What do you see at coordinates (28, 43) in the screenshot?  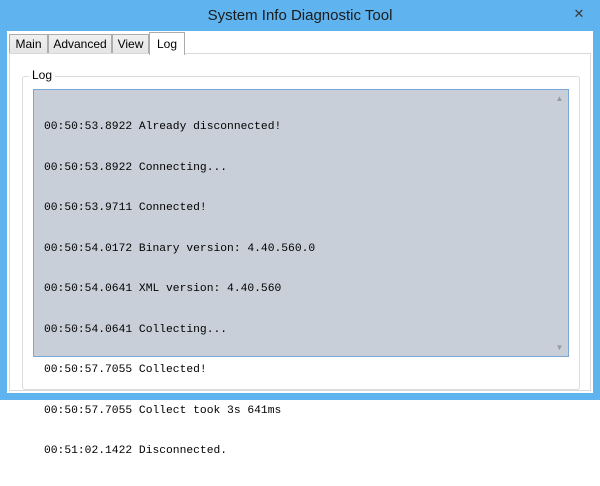 I see `tab-main: Main` at bounding box center [28, 43].